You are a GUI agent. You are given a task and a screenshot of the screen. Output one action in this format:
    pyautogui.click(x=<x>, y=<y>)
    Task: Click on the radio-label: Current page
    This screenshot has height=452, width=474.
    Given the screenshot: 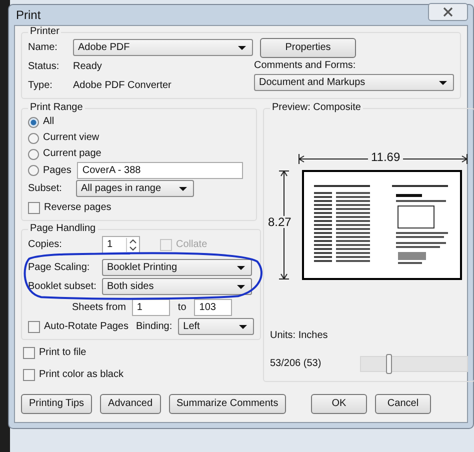 What is the action you would take?
    pyautogui.click(x=72, y=154)
    